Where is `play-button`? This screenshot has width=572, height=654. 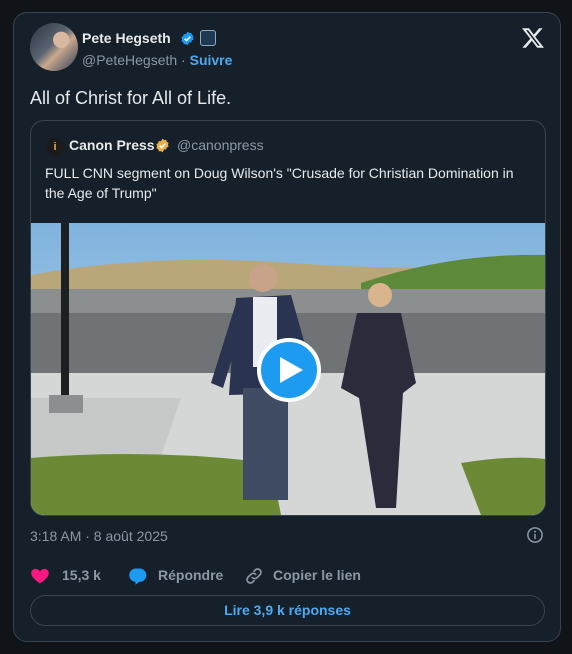 play-button is located at coordinates (289, 370).